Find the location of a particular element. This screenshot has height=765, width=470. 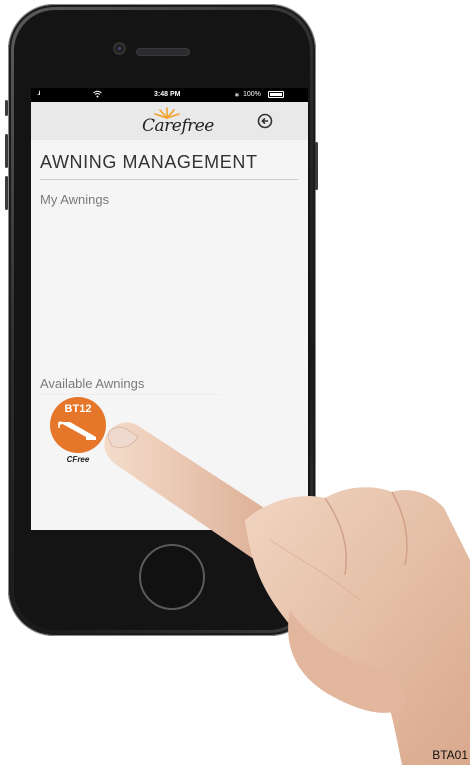

status-time: 3:48 PM is located at coordinates (167, 94).